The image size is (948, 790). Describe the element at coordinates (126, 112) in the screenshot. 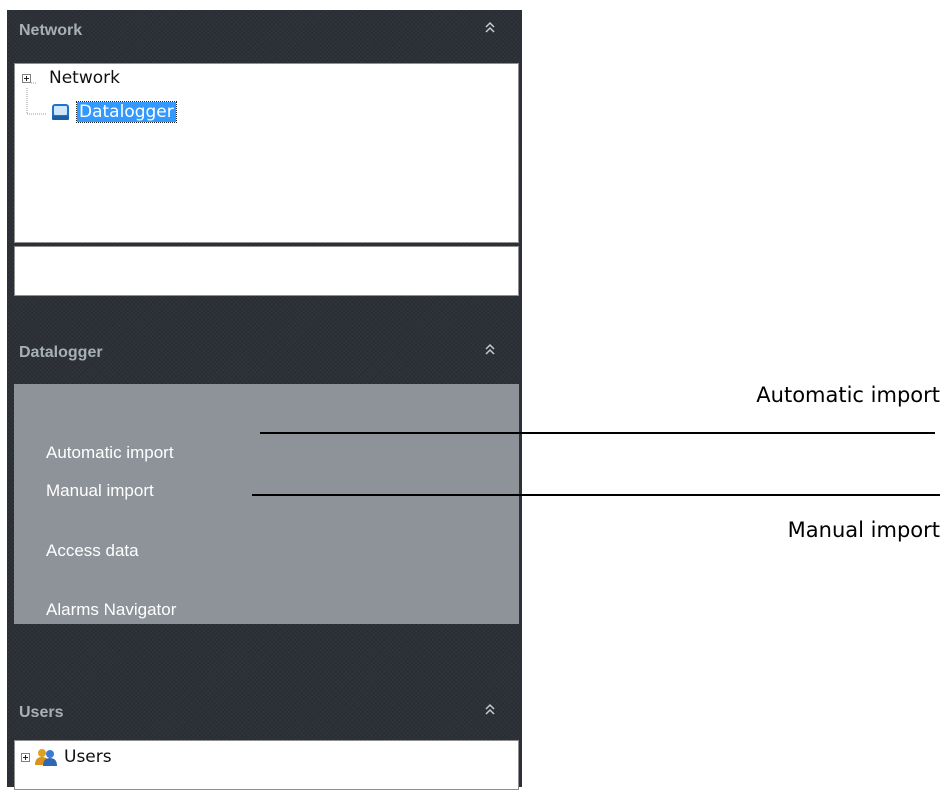

I see `tree-node-label: Datalogger` at that location.